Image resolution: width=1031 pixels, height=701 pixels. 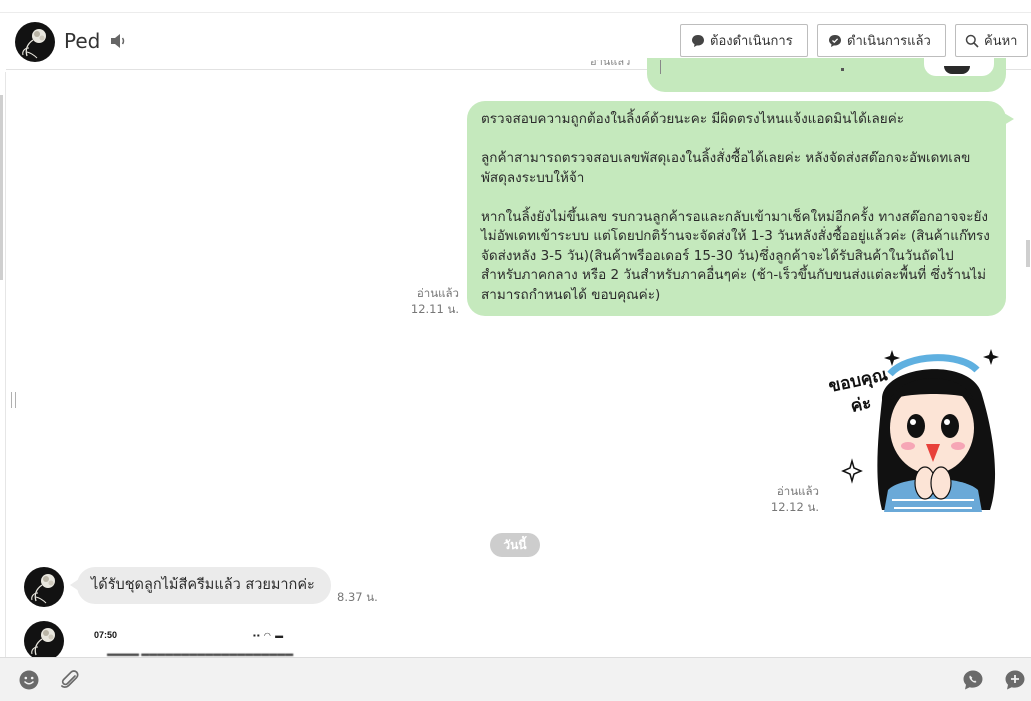 I want to click on to-do-button: ต้องดำเนินการ, so click(x=744, y=40).